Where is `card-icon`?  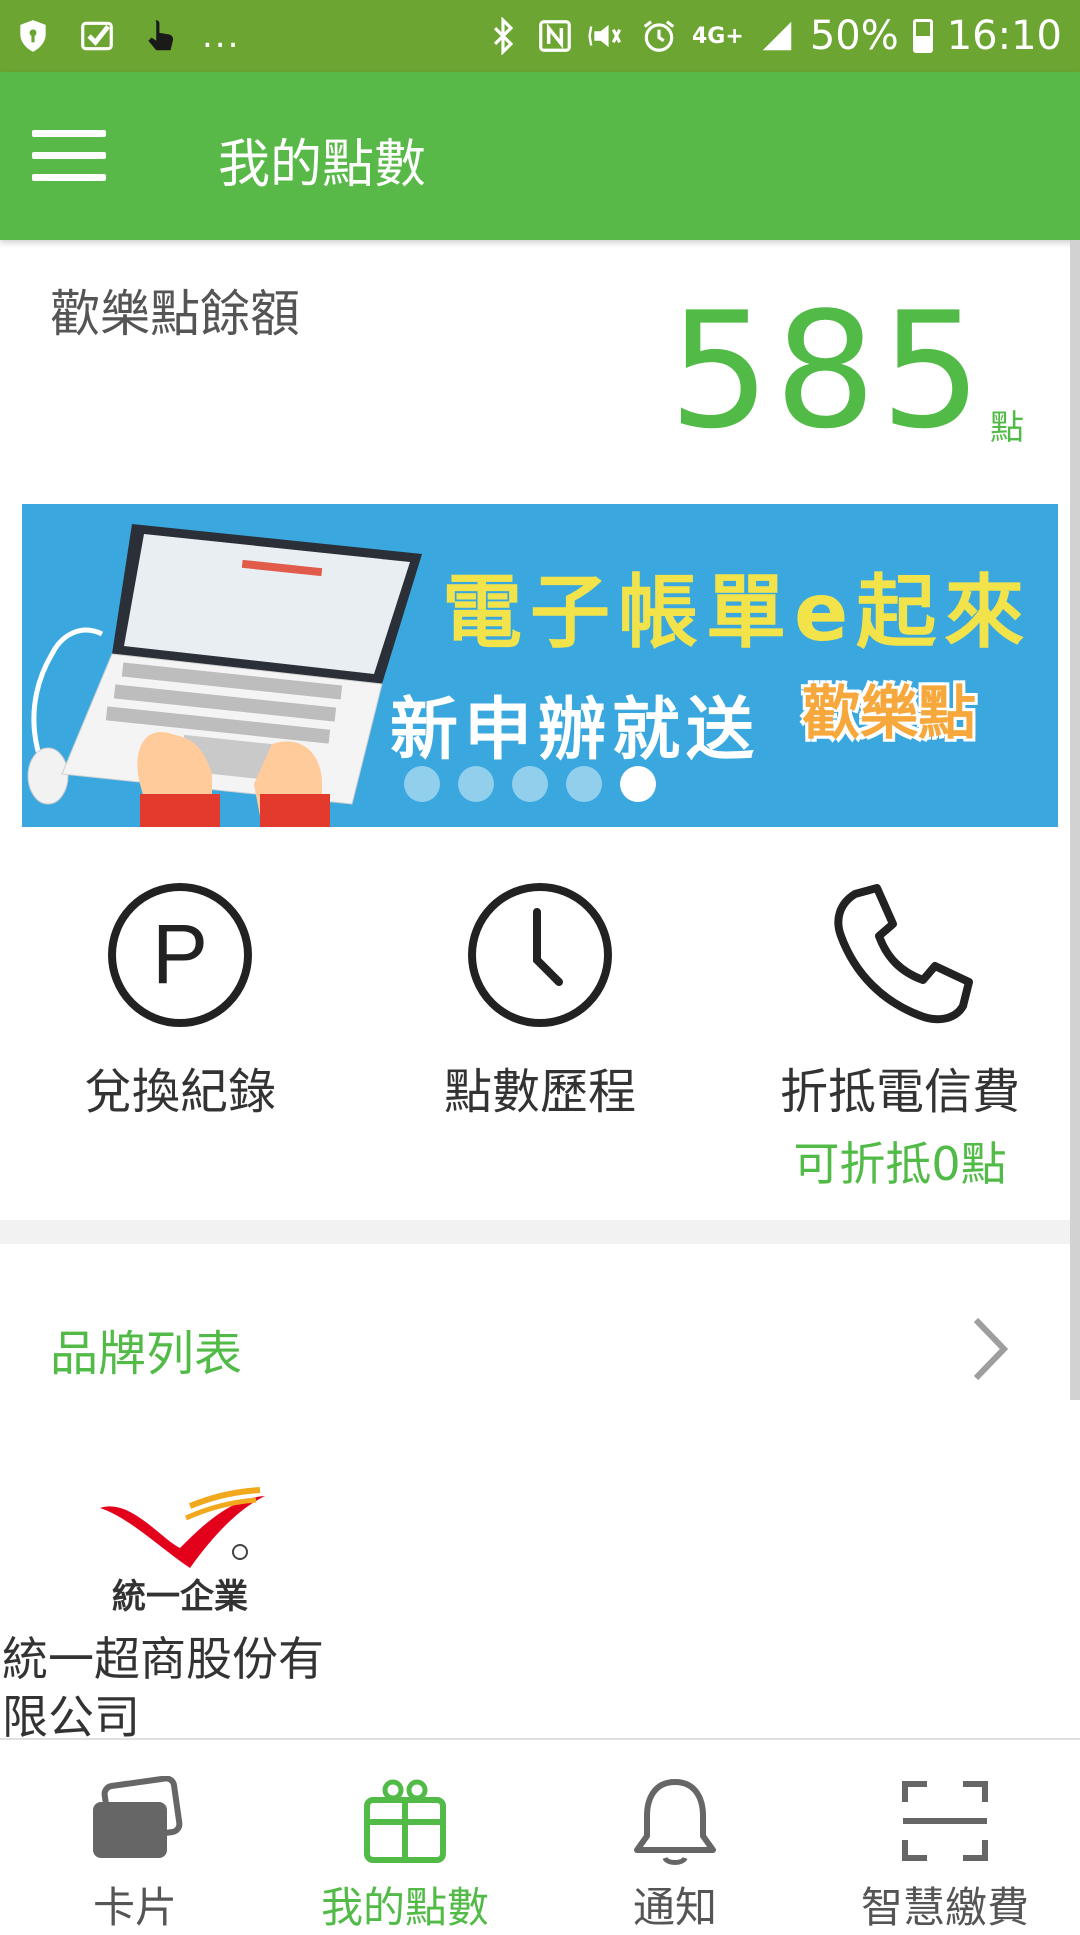 card-icon is located at coordinates (138, 1817).